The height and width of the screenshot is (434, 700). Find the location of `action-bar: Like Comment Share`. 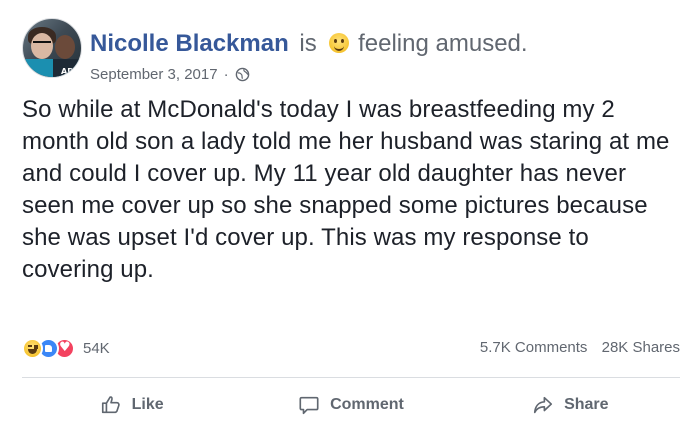

action-bar: Like Comment Share is located at coordinates (351, 405).